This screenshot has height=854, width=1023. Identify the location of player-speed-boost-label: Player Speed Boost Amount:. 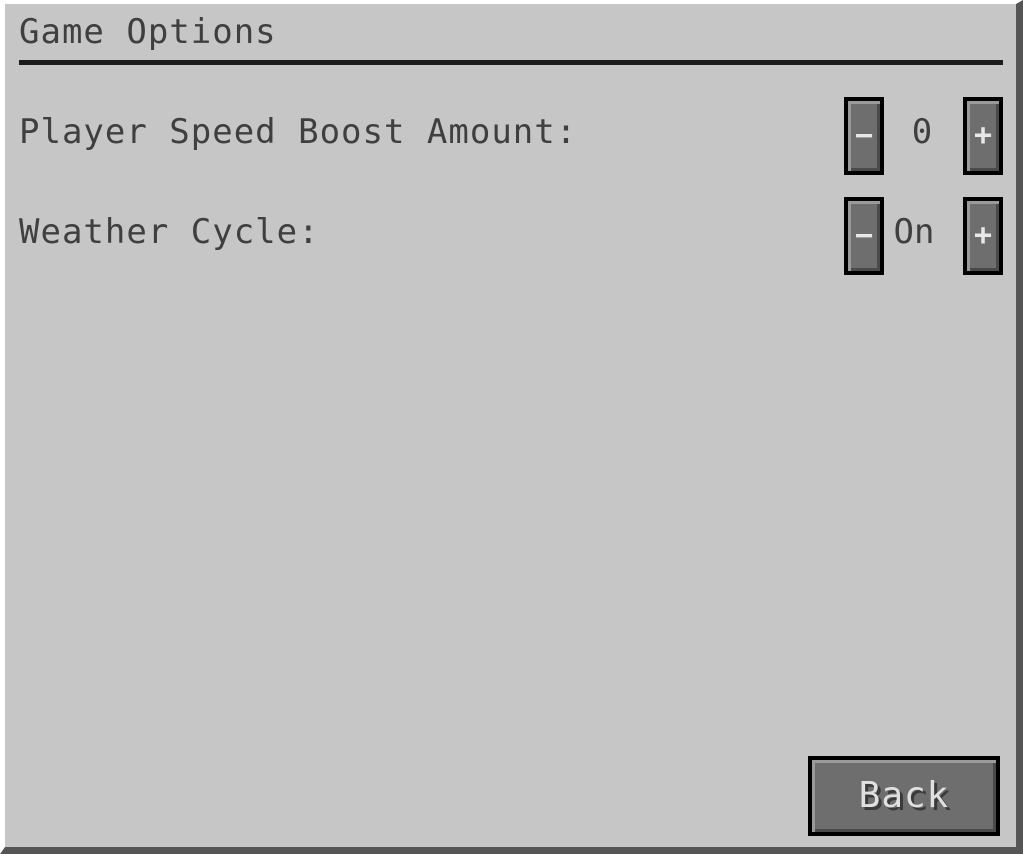
(298, 132).